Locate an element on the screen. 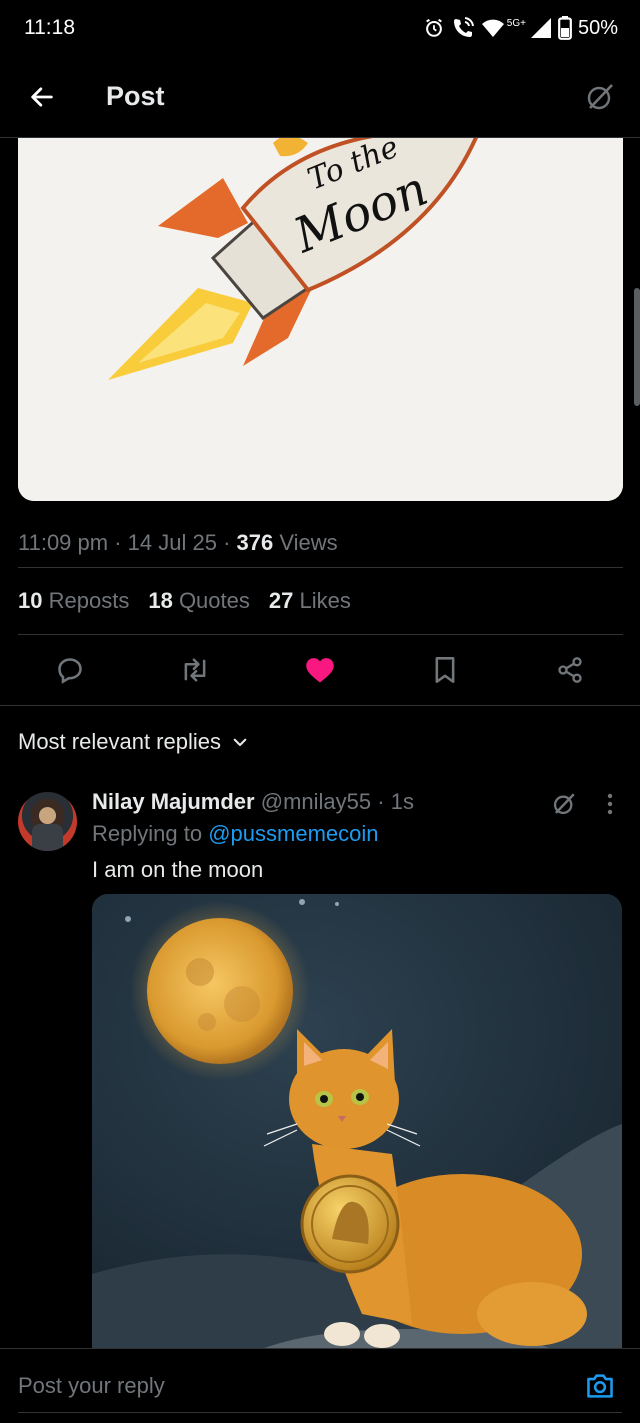 This screenshot has height=1423, width=640. alarm-icon is located at coordinates (433, 27).